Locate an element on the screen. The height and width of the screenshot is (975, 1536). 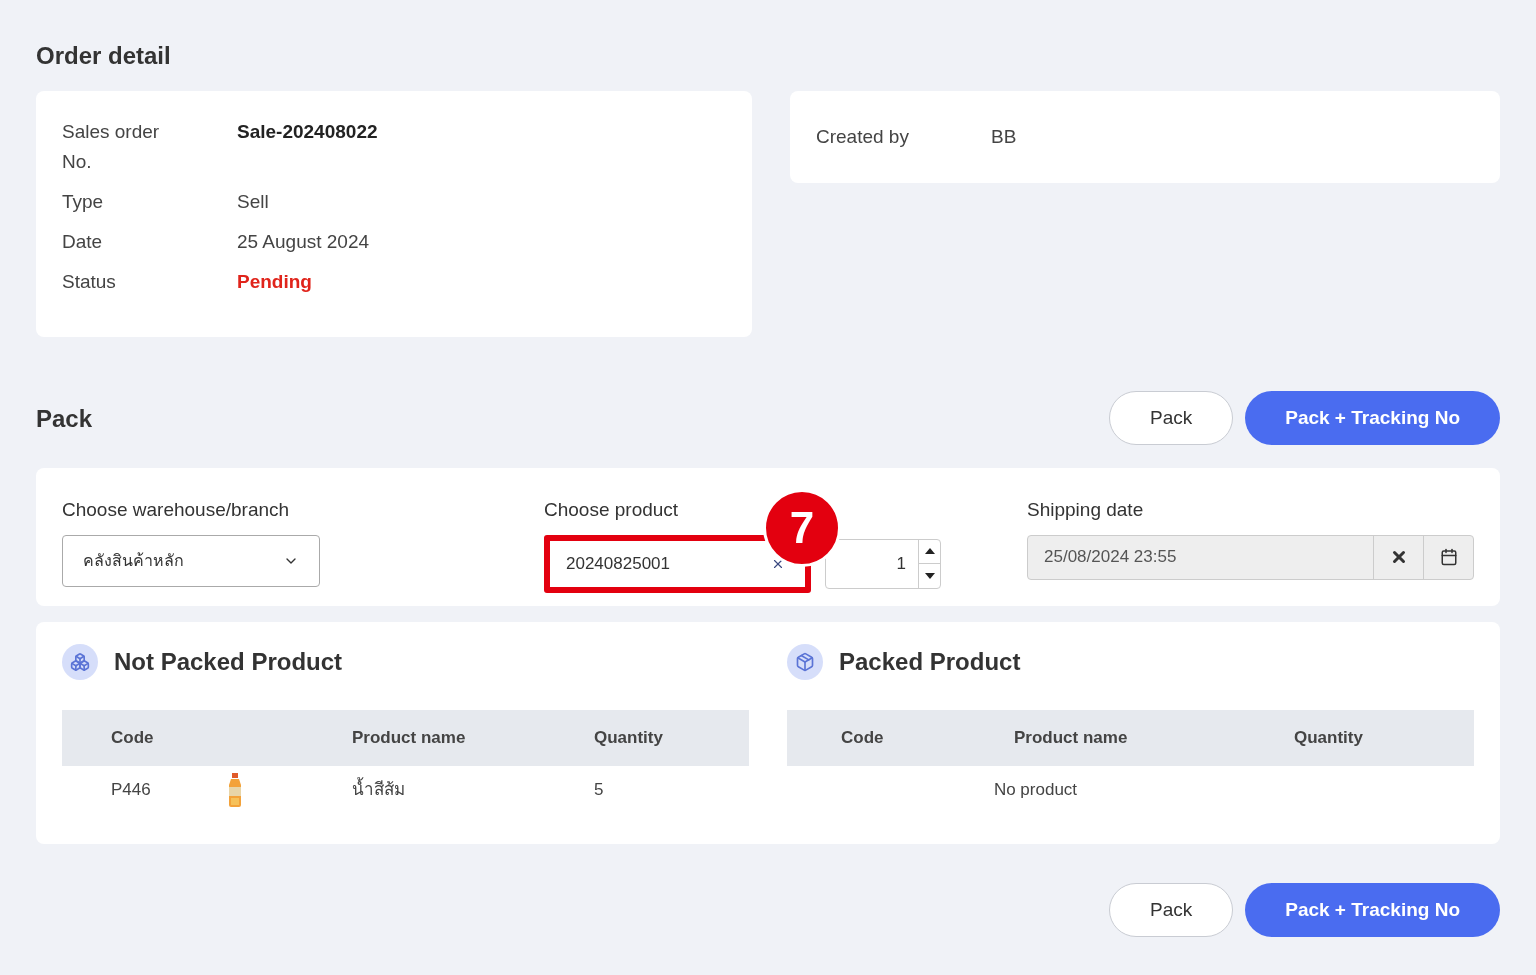
page-title: Order detail is located at coordinates (104, 56).